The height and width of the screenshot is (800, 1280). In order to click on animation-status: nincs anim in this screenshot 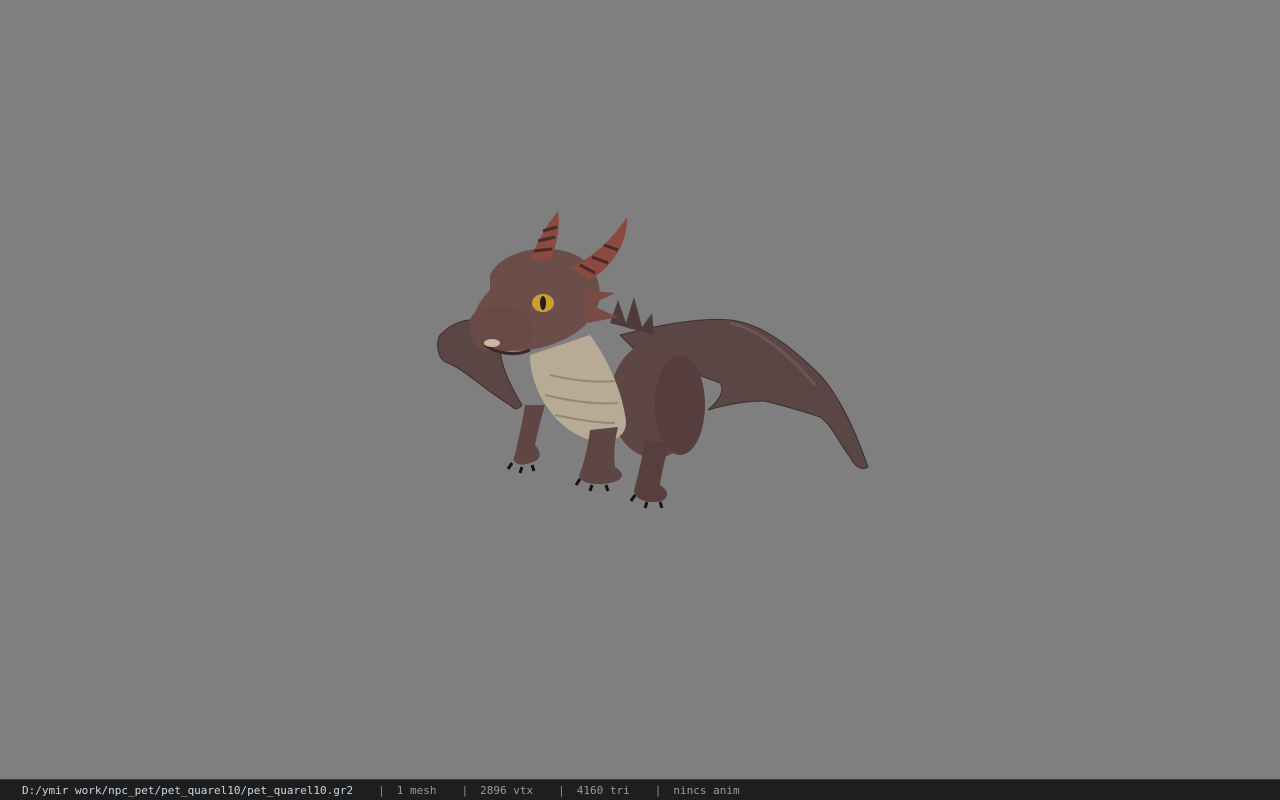, I will do `click(706, 790)`.